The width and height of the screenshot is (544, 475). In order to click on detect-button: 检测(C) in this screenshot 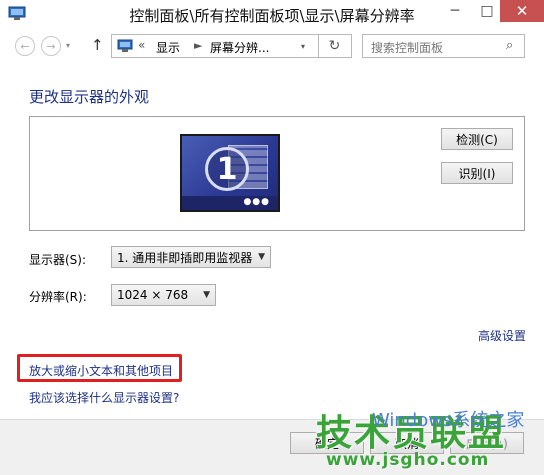, I will do `click(477, 139)`.